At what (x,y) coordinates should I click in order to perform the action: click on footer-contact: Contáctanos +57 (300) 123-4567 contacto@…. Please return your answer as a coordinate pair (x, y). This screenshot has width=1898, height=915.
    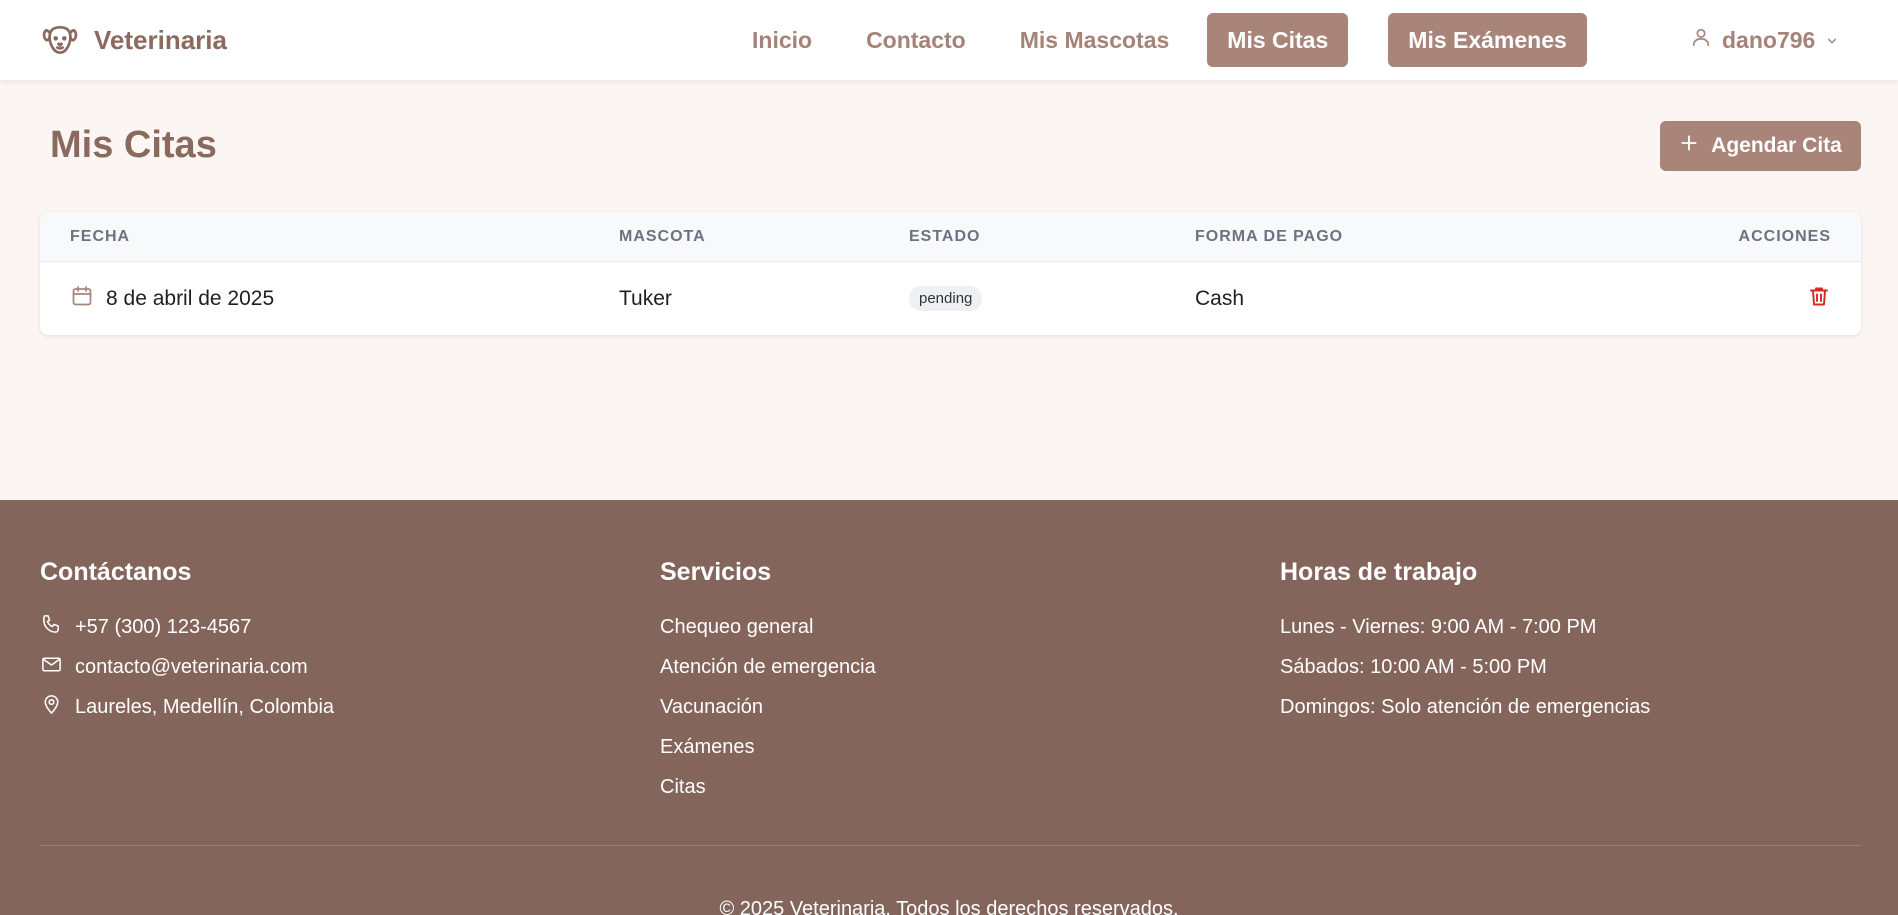
    Looking at the image, I should click on (187, 642).